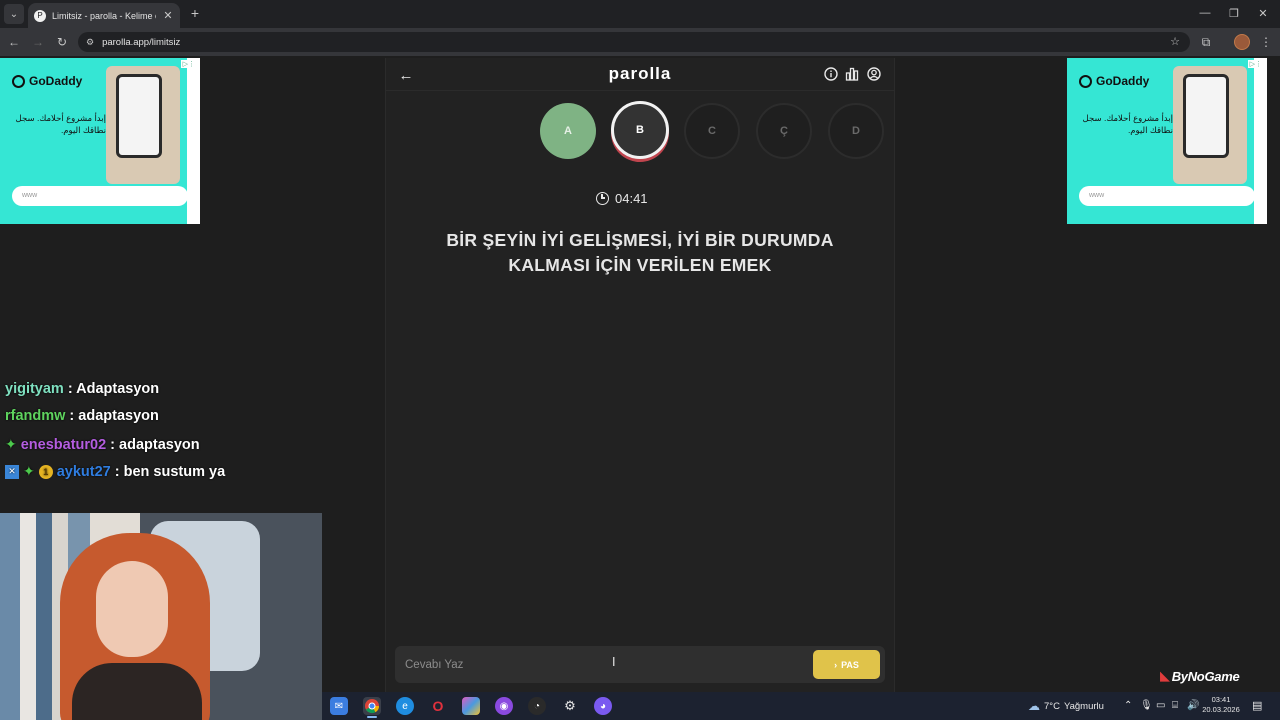  I want to click on chat-username: enesbatur02, so click(63, 444).